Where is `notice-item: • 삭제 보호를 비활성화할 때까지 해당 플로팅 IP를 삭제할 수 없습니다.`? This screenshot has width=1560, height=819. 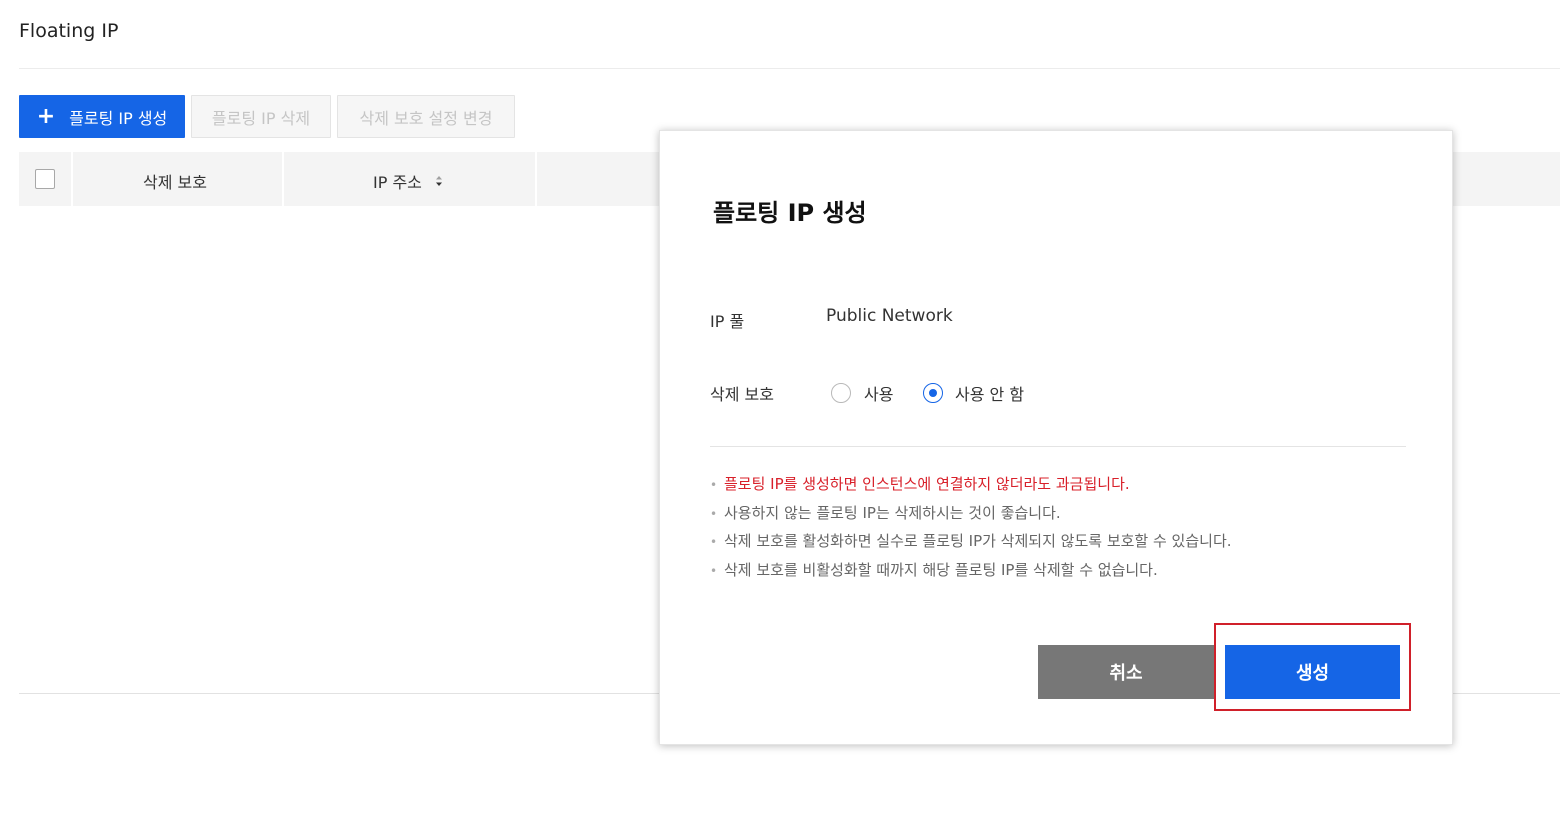
notice-item: • 삭제 보호를 비활성화할 때까지 해당 플로팅 IP를 삭제할 수 없습니다. is located at coordinates (934, 569).